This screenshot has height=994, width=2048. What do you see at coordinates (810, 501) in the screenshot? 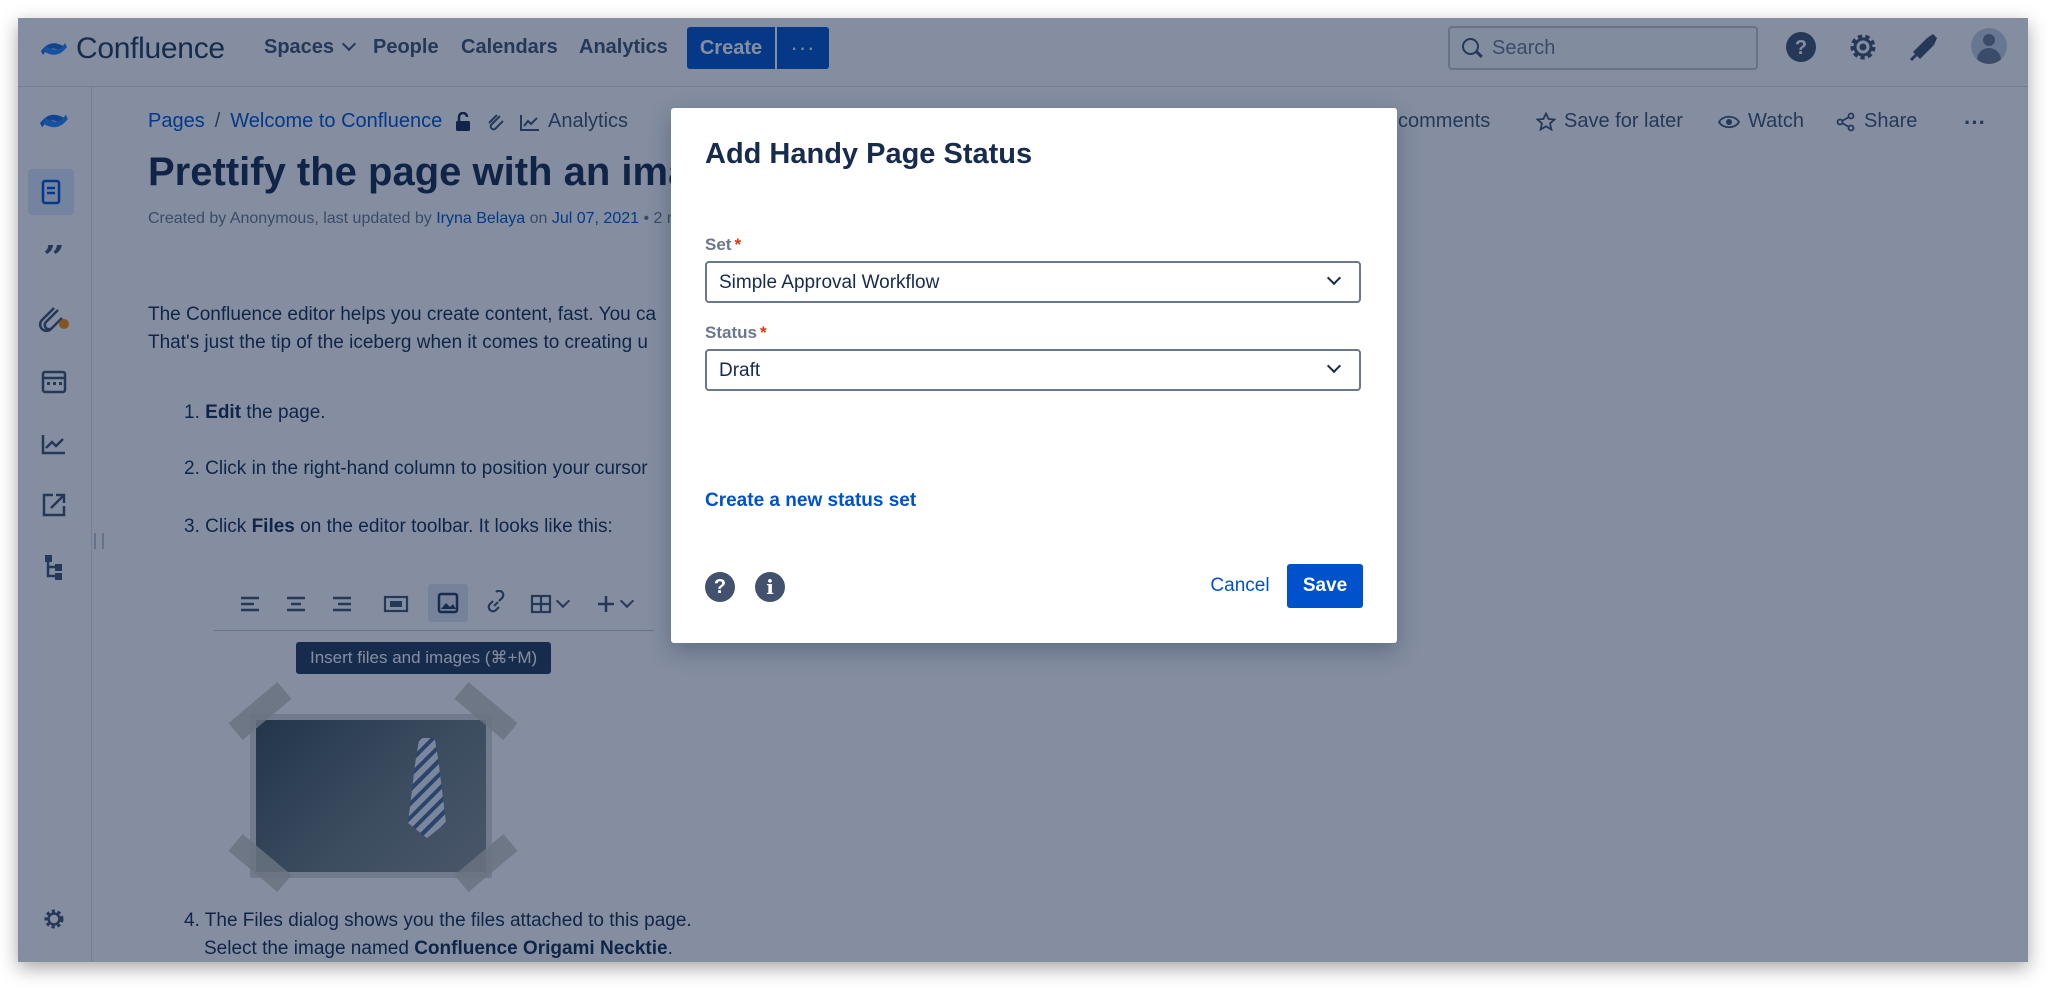
I see `create-status-set-link: Create a new status set` at bounding box center [810, 501].